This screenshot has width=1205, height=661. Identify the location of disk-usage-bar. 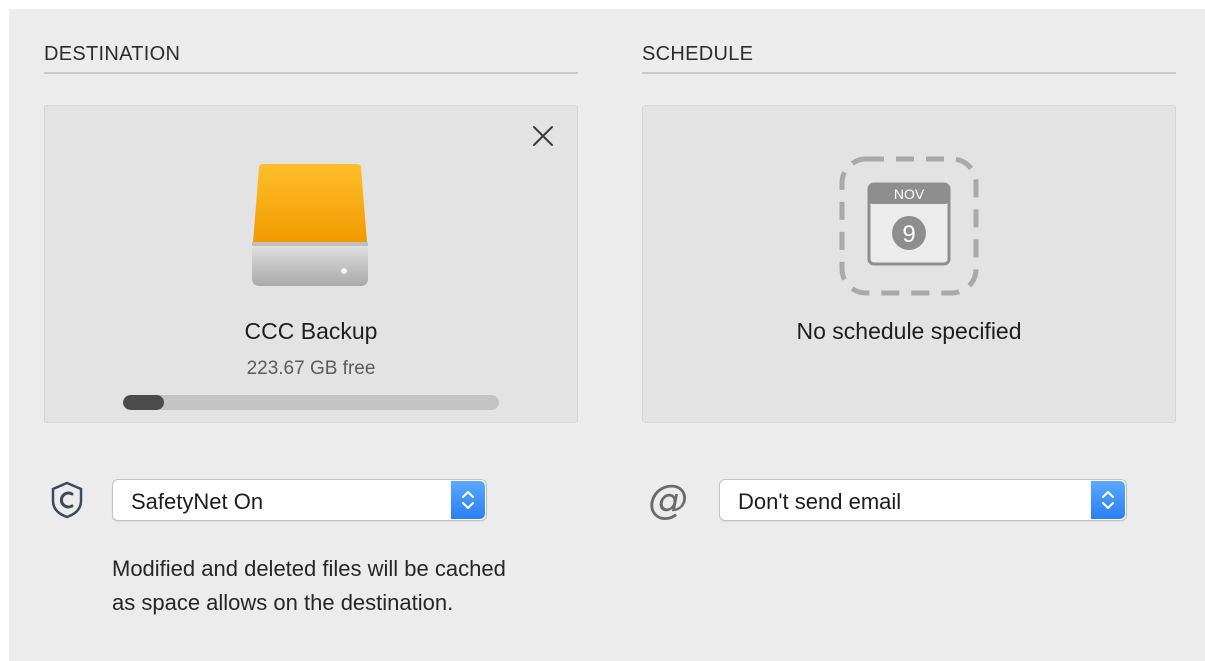
(311, 402).